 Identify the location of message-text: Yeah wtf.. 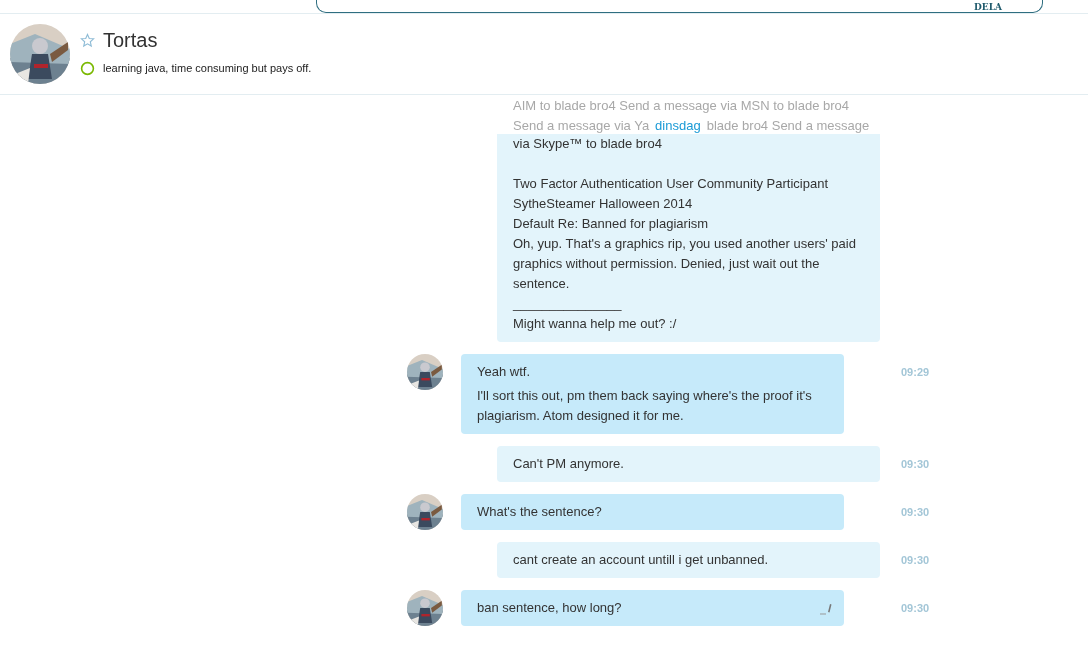
(504, 372).